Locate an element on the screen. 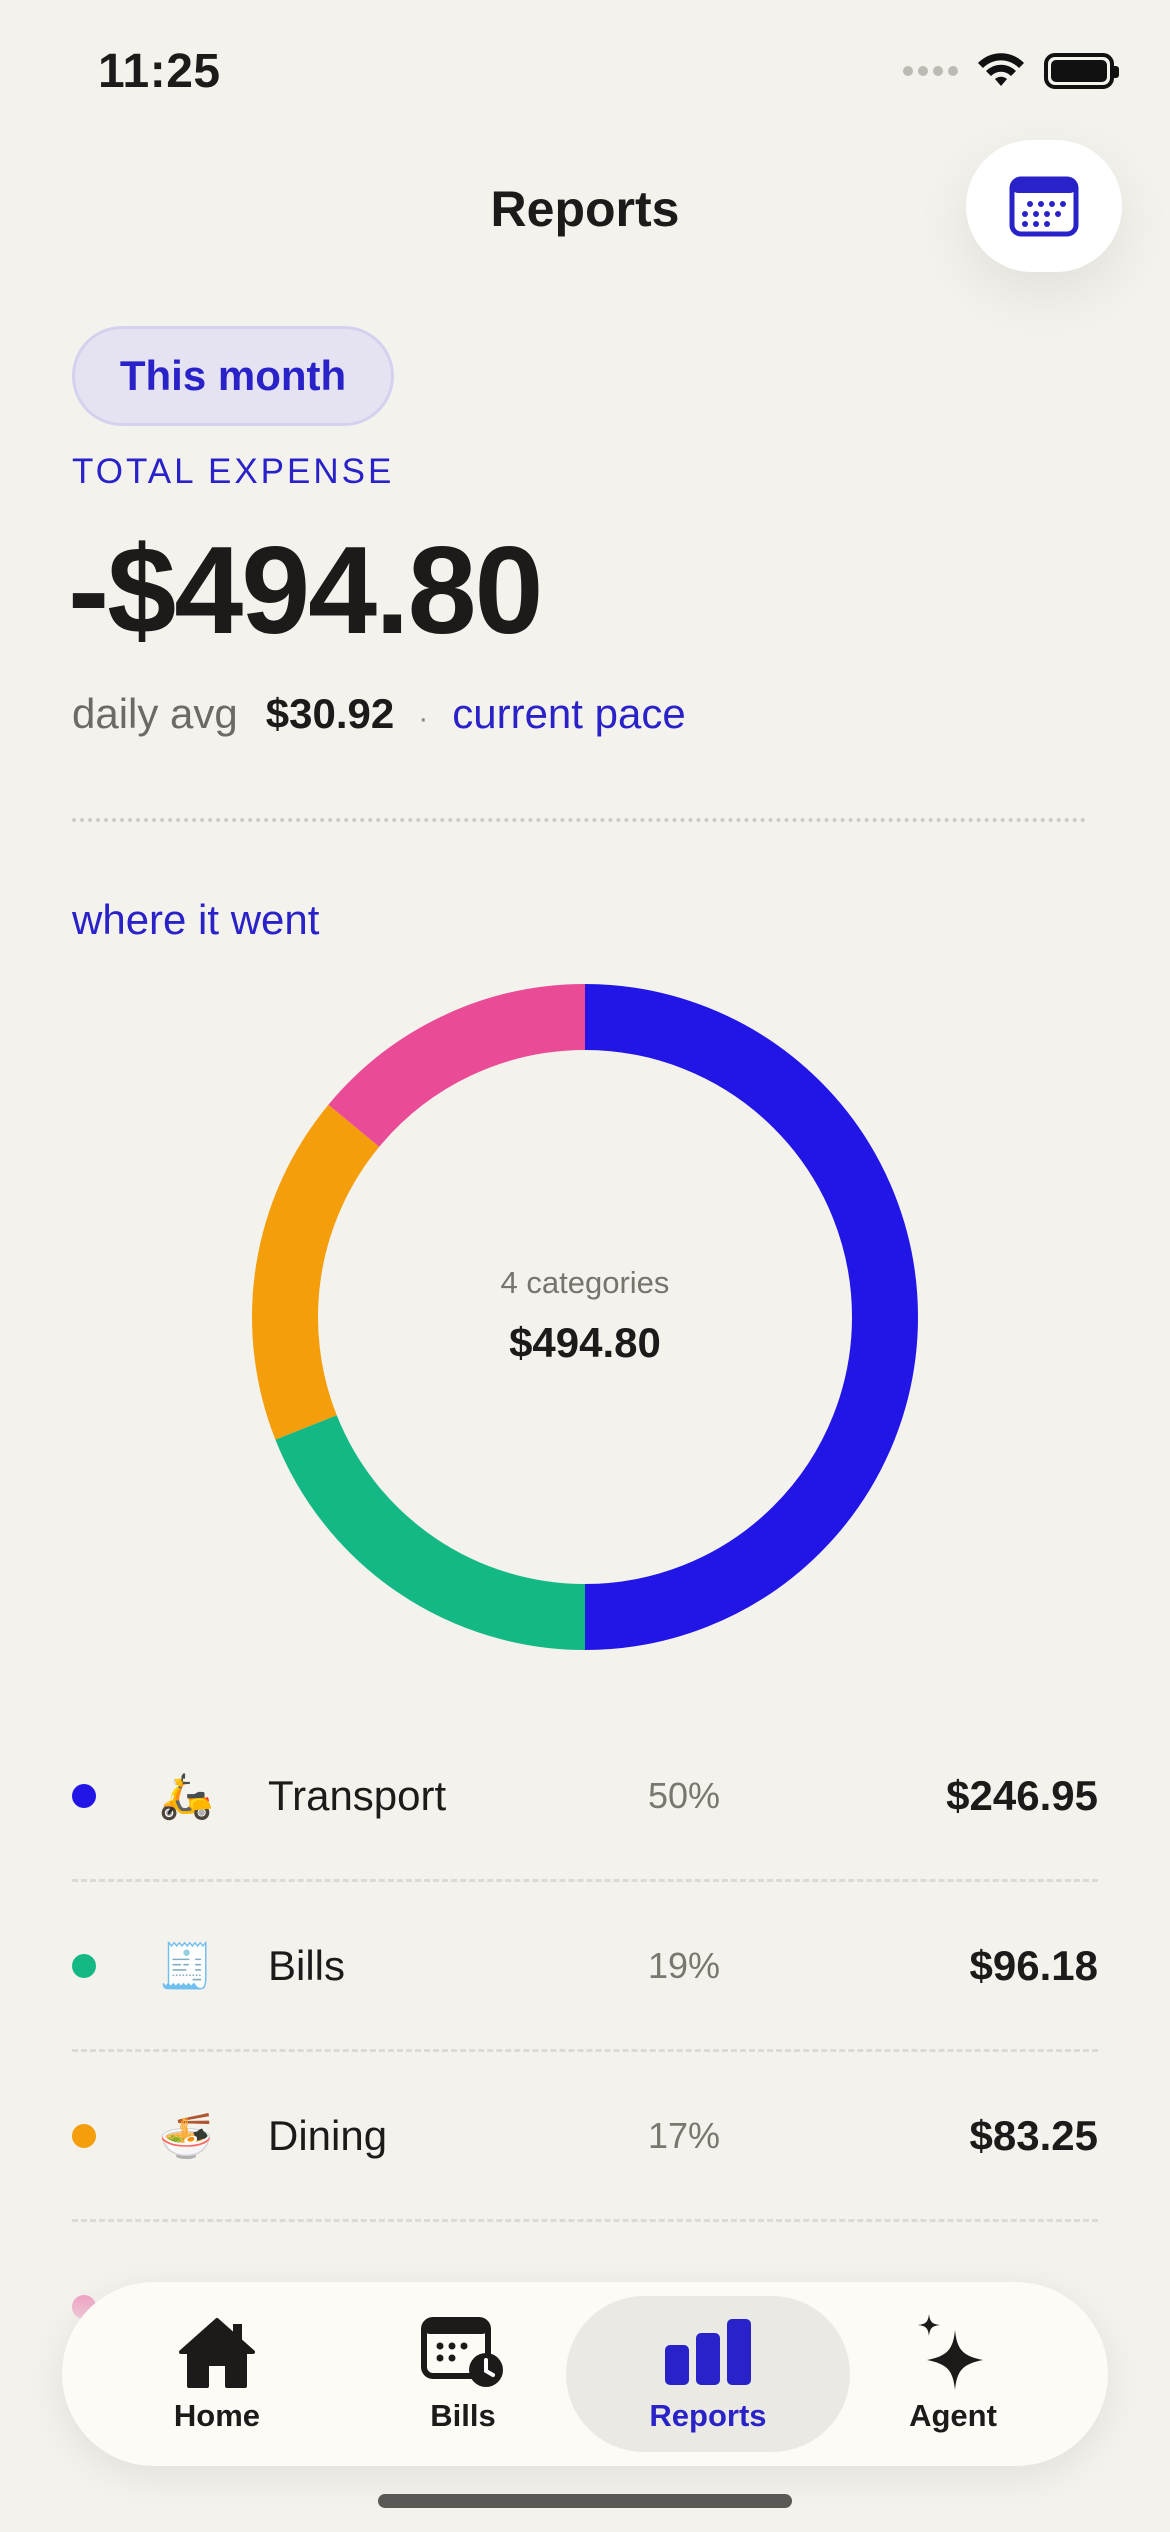 This screenshot has height=2532, width=1170. tab-label: Reports is located at coordinates (708, 2415).